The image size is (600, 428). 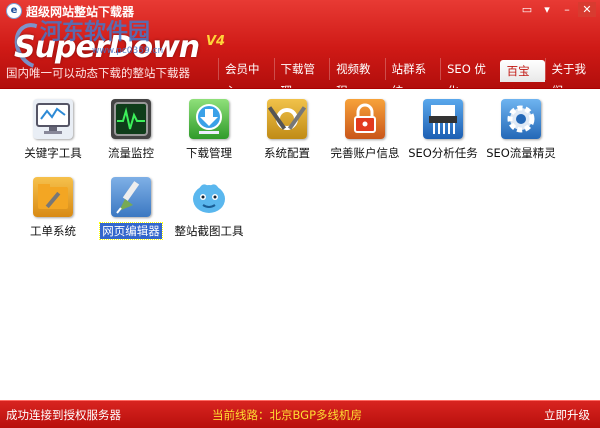 I want to click on tool-label: 流量监控, so click(x=131, y=153).